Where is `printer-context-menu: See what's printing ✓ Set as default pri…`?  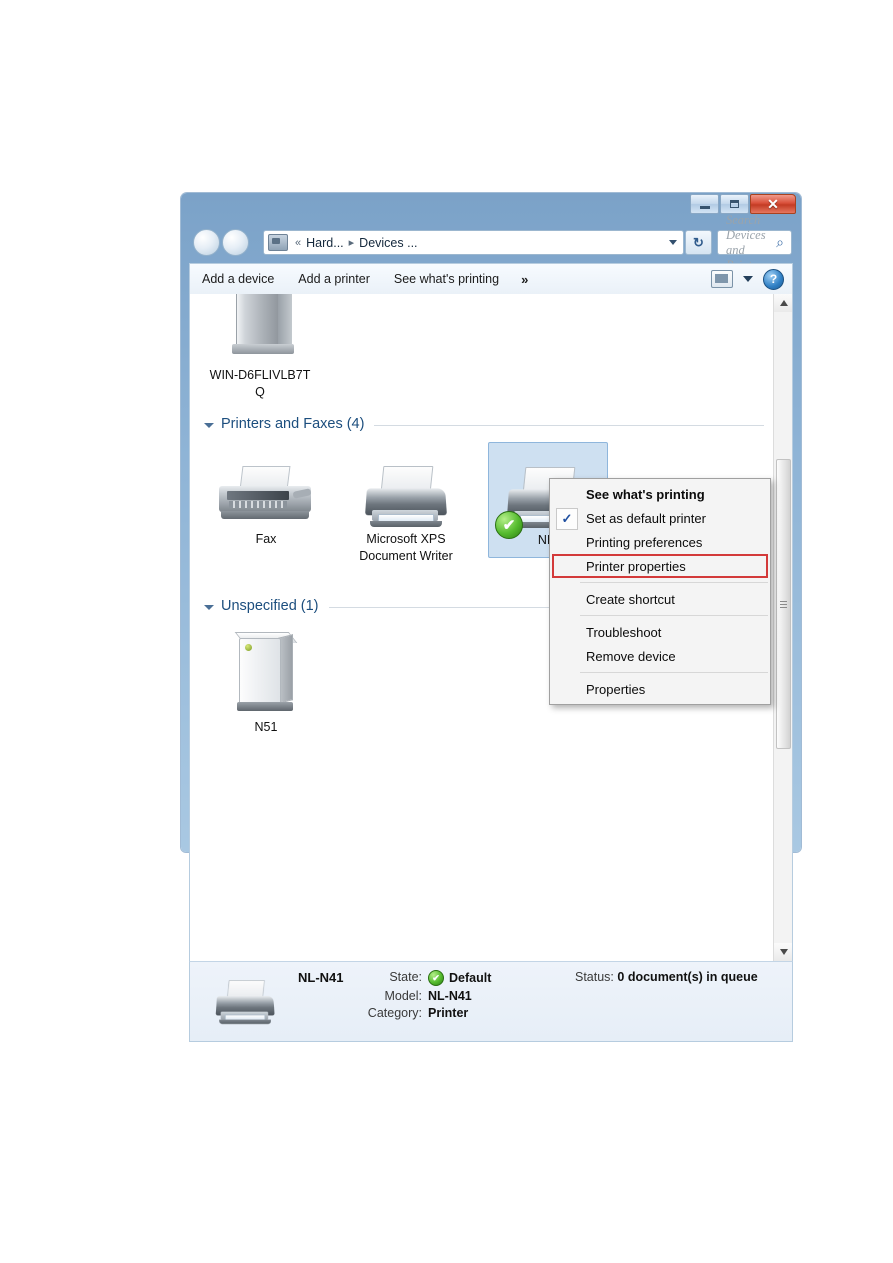
printer-context-menu: See what's printing ✓ Set as default pri… is located at coordinates (660, 591).